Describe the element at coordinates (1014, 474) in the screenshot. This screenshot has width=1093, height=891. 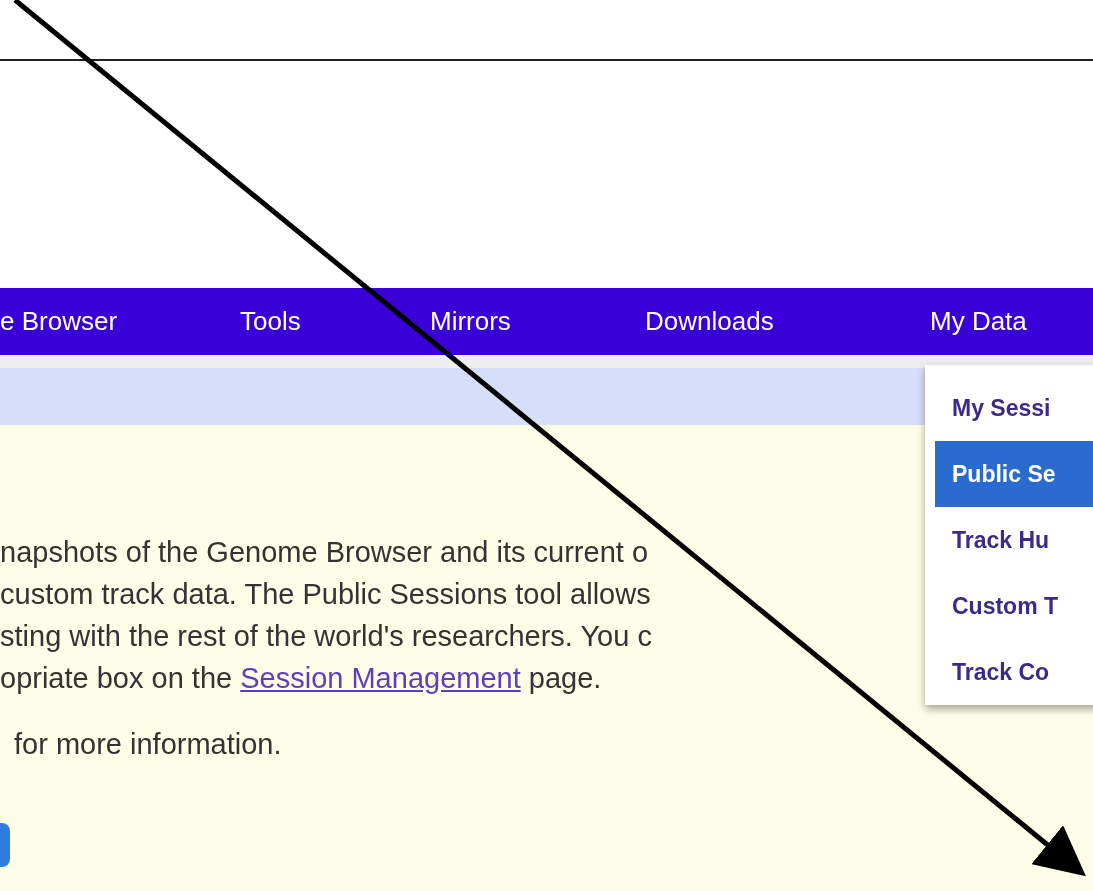
I see `menu-item: Public Se` at that location.